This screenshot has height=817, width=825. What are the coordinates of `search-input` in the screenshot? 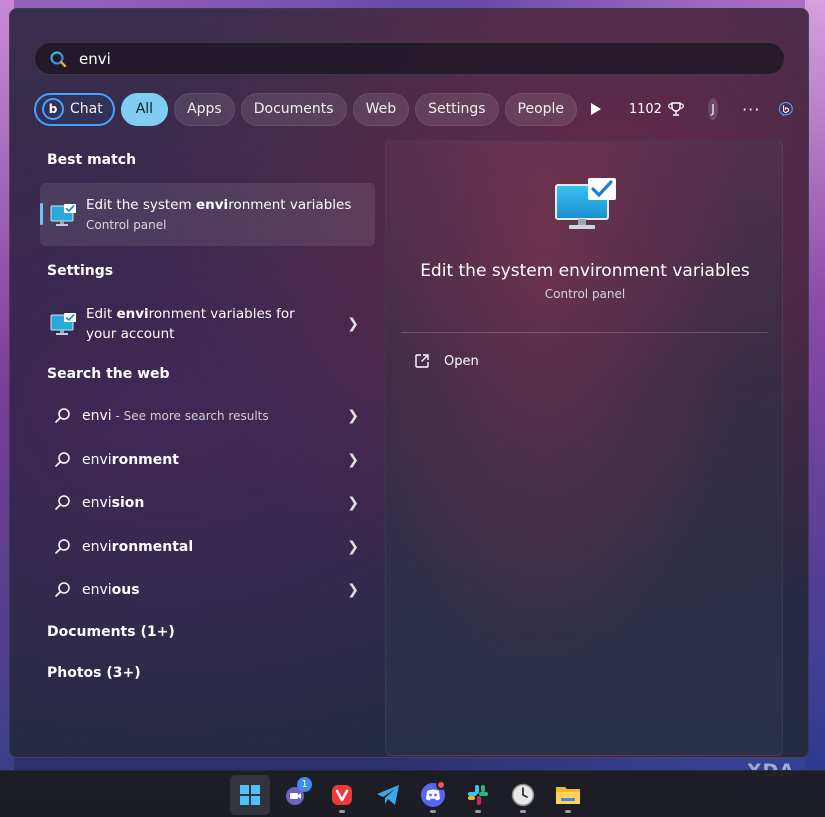 It's located at (379, 58).